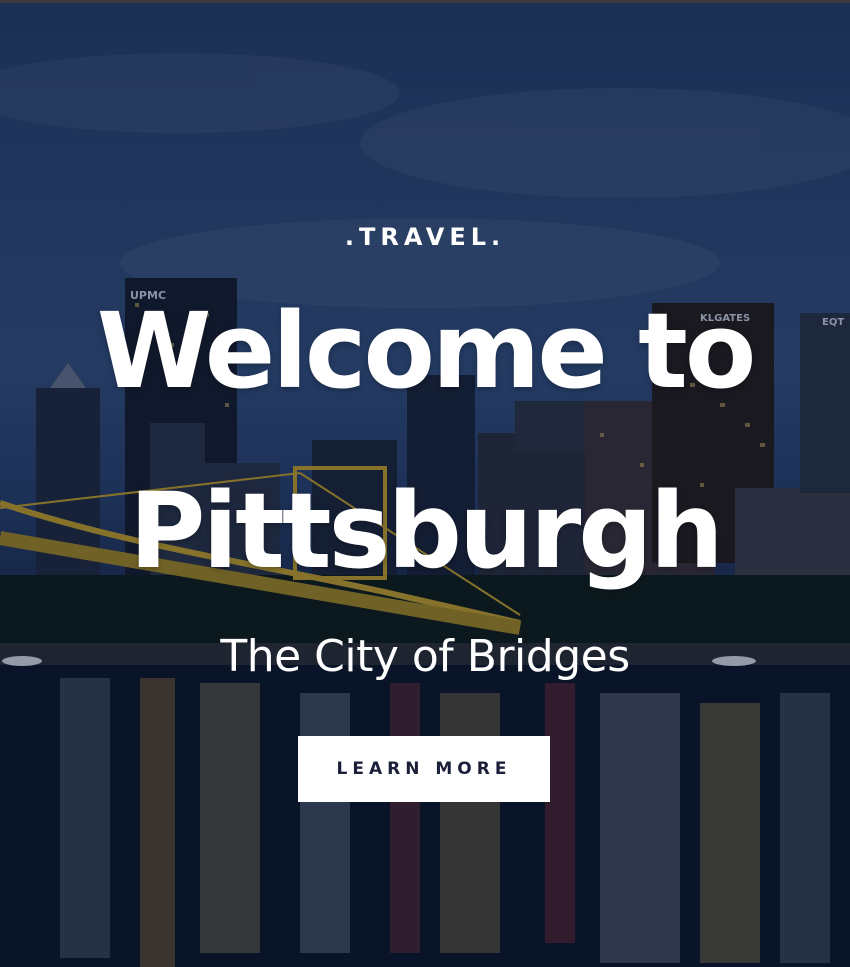 The height and width of the screenshot is (967, 850). What do you see at coordinates (426, 531) in the screenshot?
I see `hero-title-line-2: Pittsburgh` at bounding box center [426, 531].